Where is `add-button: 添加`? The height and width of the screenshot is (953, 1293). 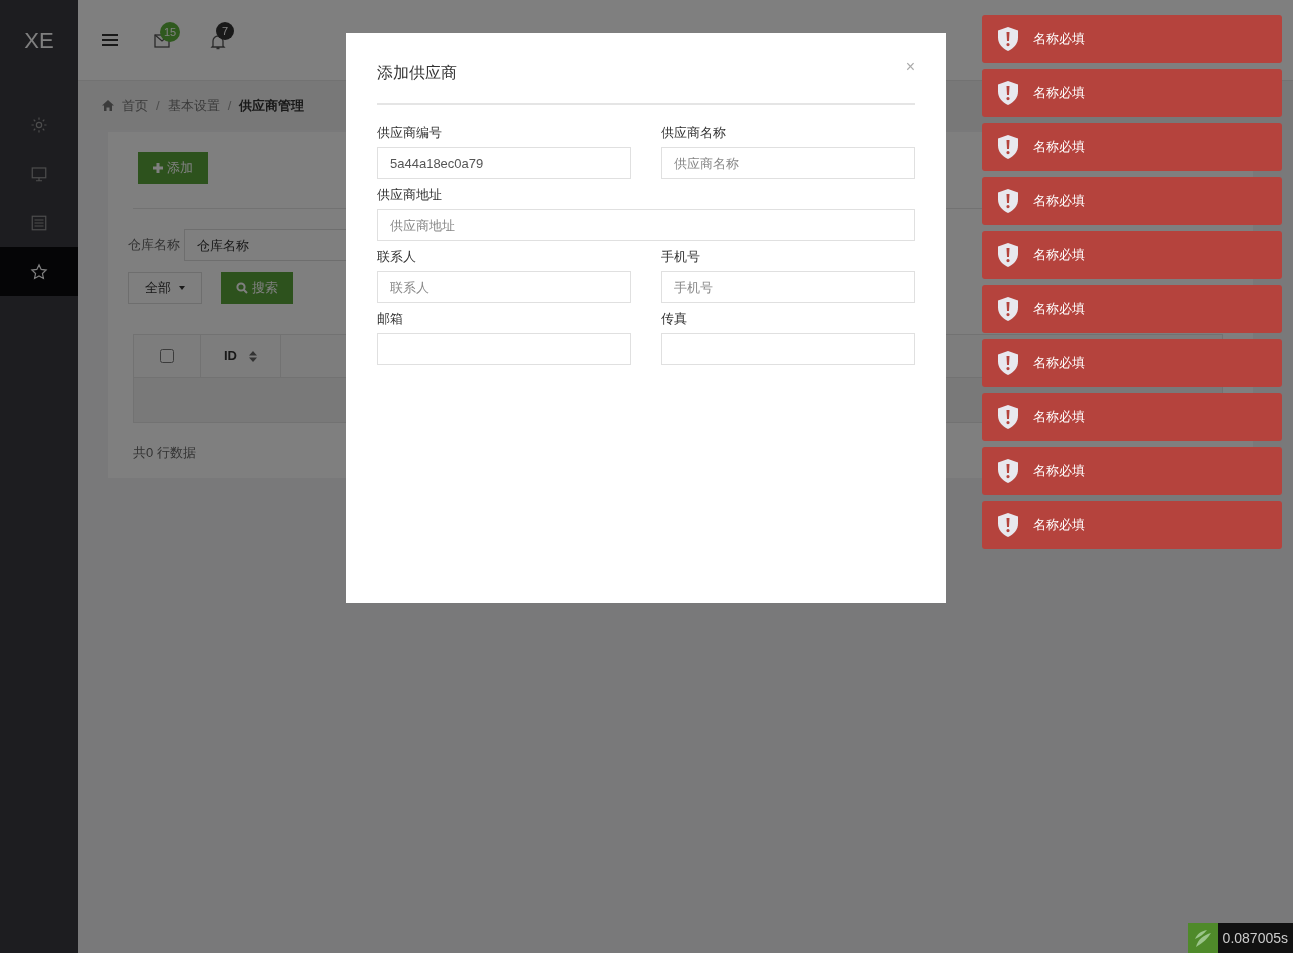 add-button: 添加 is located at coordinates (173, 168).